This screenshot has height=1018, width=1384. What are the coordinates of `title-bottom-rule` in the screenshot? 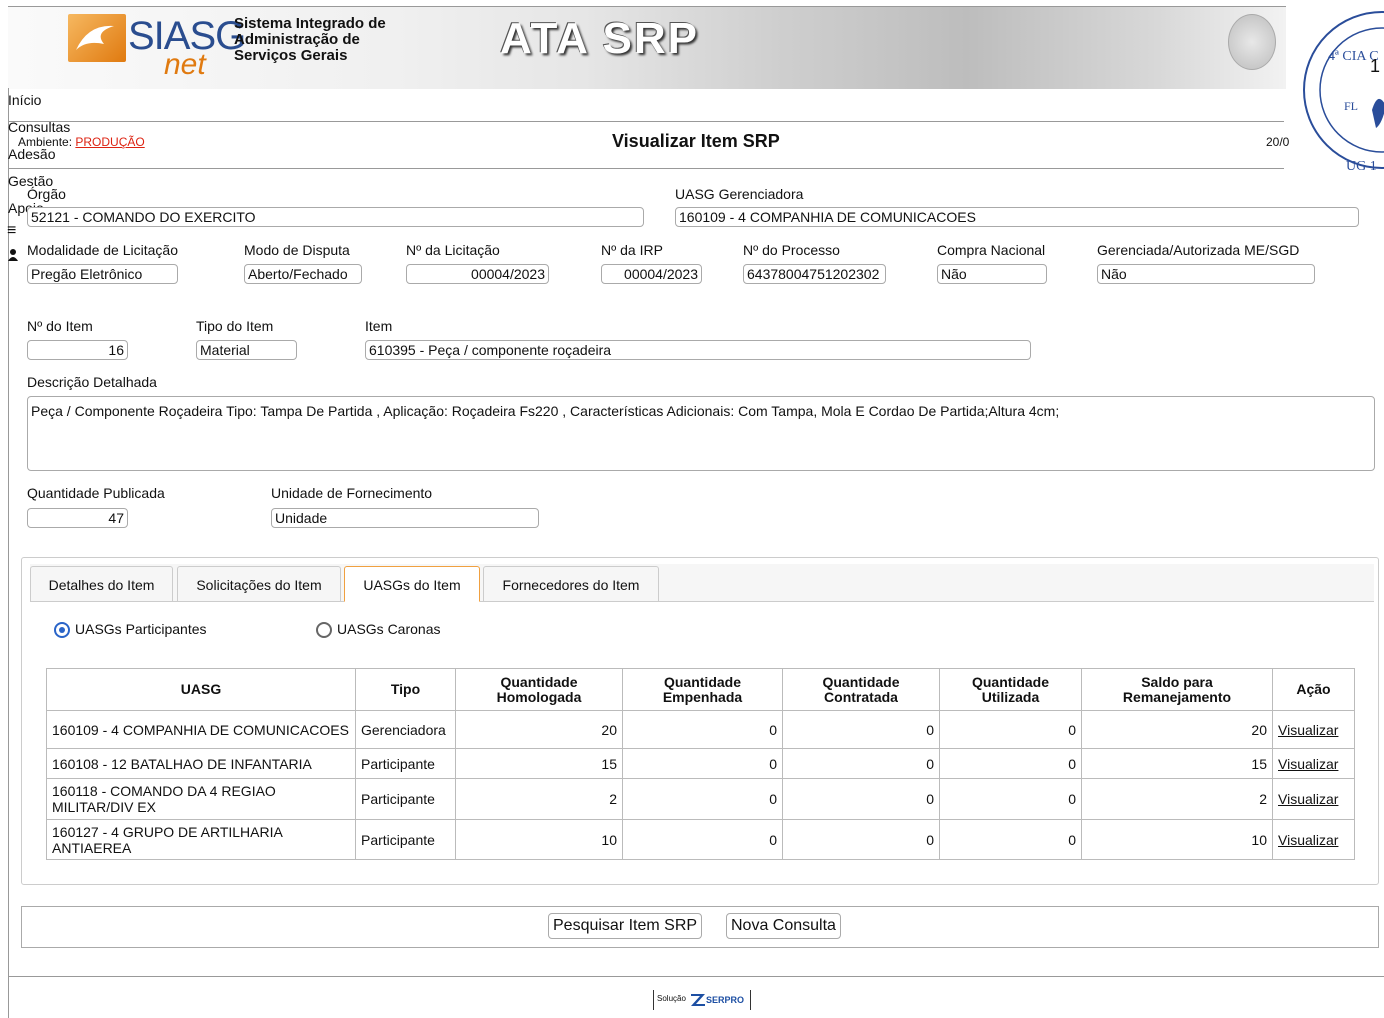 It's located at (646, 168).